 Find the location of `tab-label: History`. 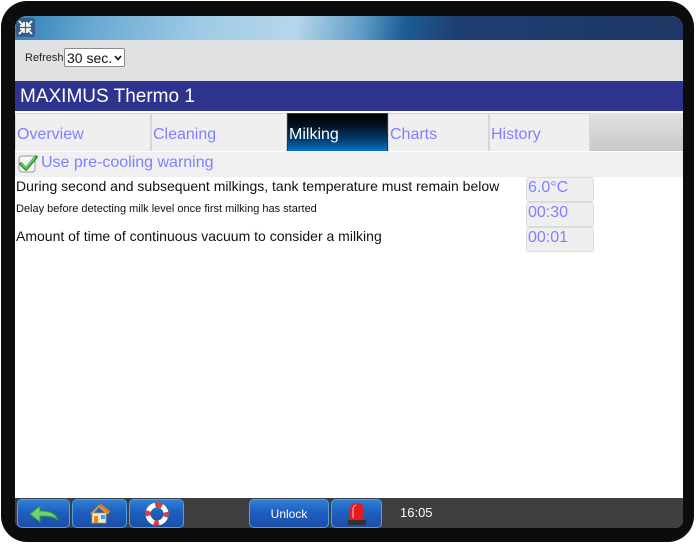

tab-label: History is located at coordinates (516, 134).